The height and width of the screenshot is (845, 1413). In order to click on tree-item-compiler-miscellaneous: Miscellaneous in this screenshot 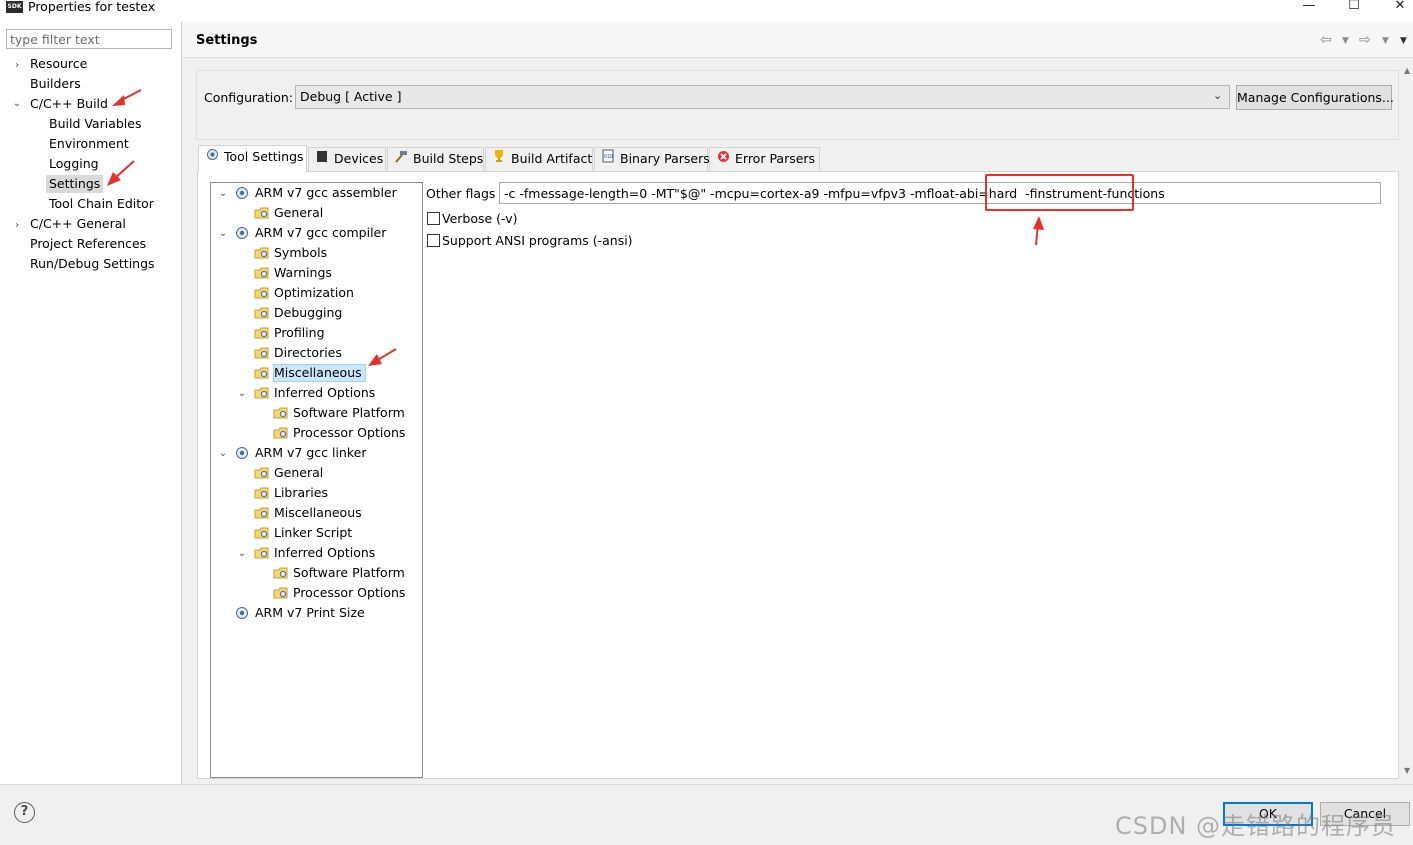, I will do `click(319, 373)`.